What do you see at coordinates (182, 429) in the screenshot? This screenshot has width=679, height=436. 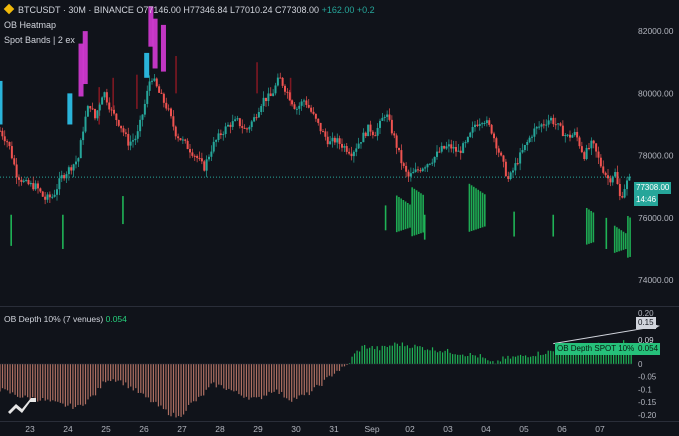 I see `date-axis-tick: 27` at bounding box center [182, 429].